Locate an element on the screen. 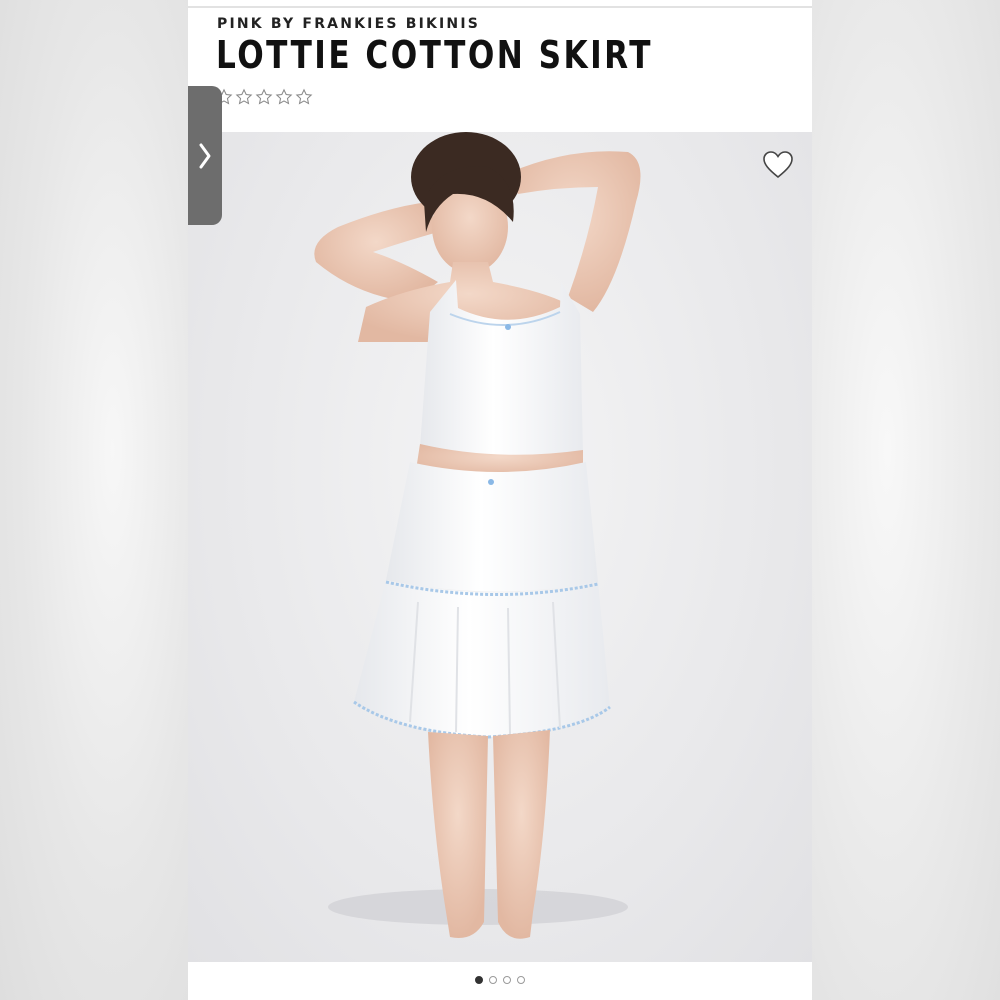 This screenshot has width=1000, height=1000. next-slide-button is located at coordinates (205, 155).